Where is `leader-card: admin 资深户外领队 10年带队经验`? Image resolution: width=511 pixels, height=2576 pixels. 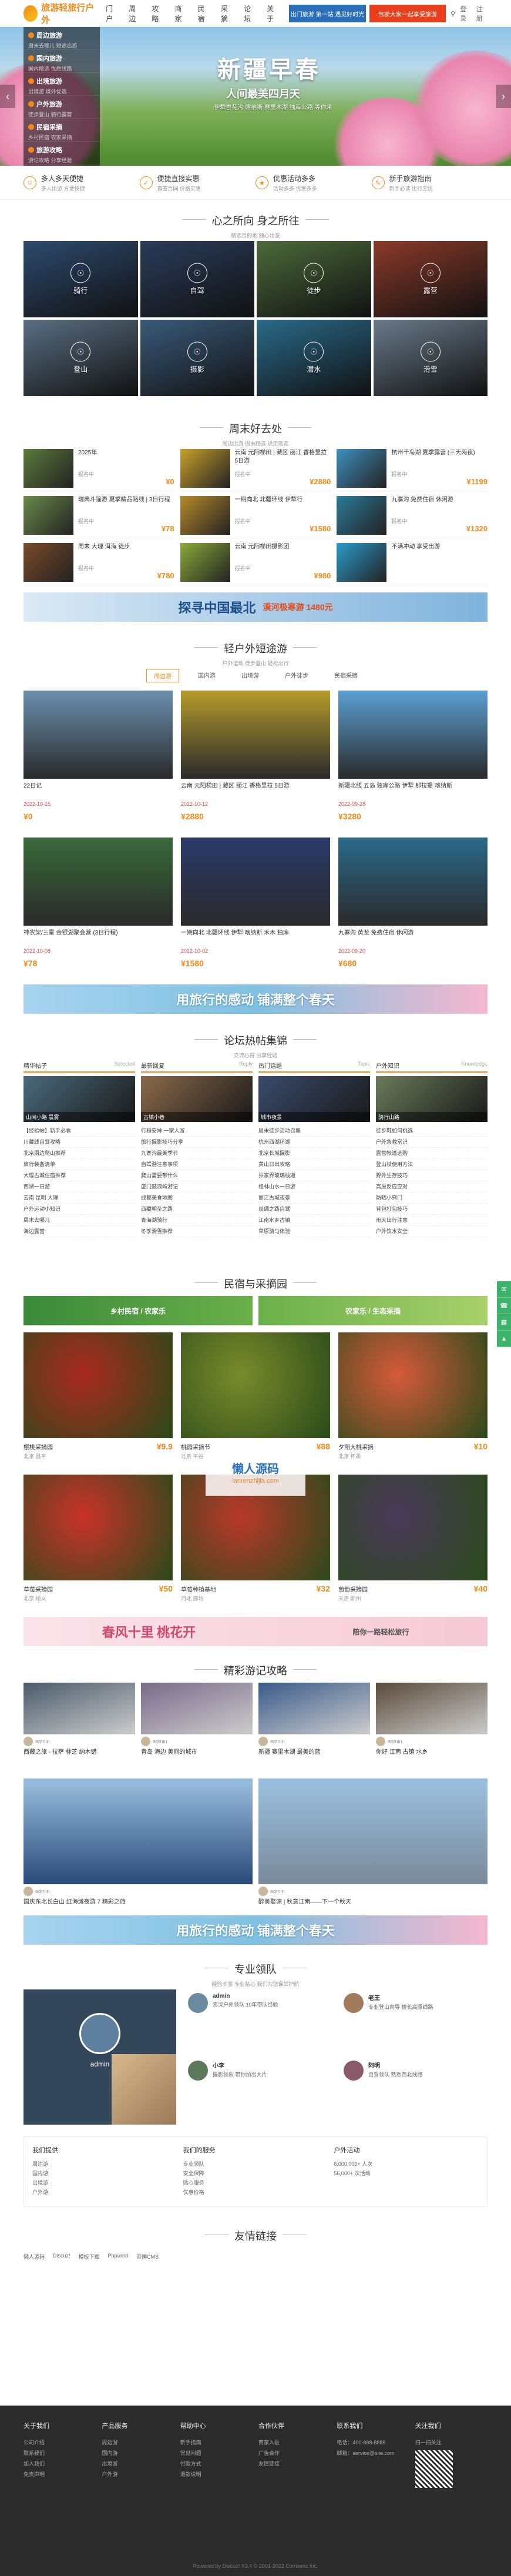 leader-card: admin 资深户外领队 10年带队经验 is located at coordinates (260, 2025).